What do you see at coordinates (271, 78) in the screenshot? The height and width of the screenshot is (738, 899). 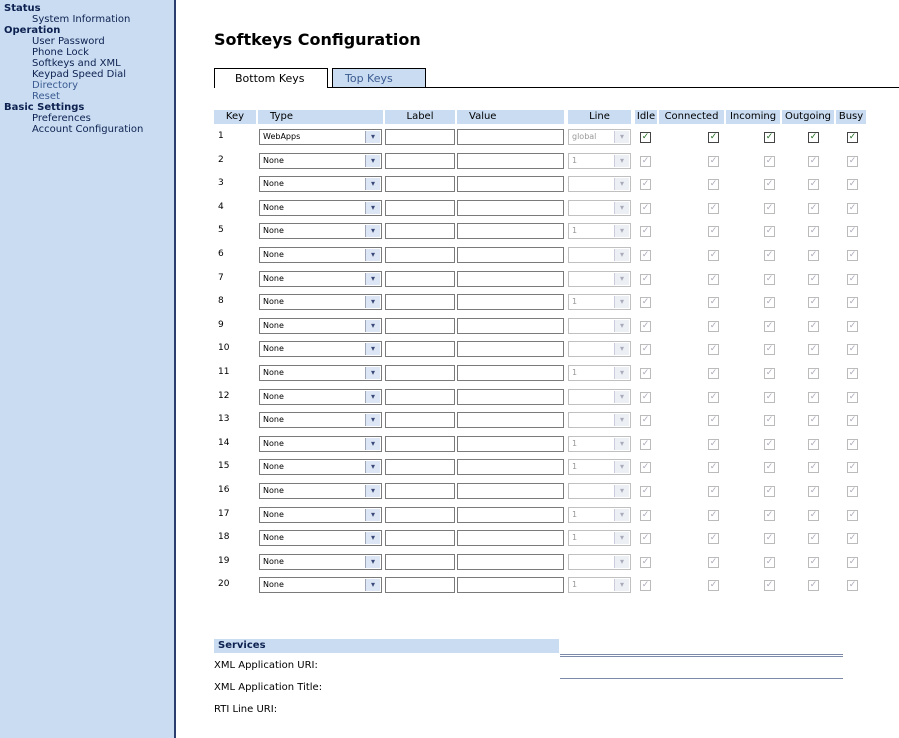 I see `tab-bottom-keys: Bottom Keys` at bounding box center [271, 78].